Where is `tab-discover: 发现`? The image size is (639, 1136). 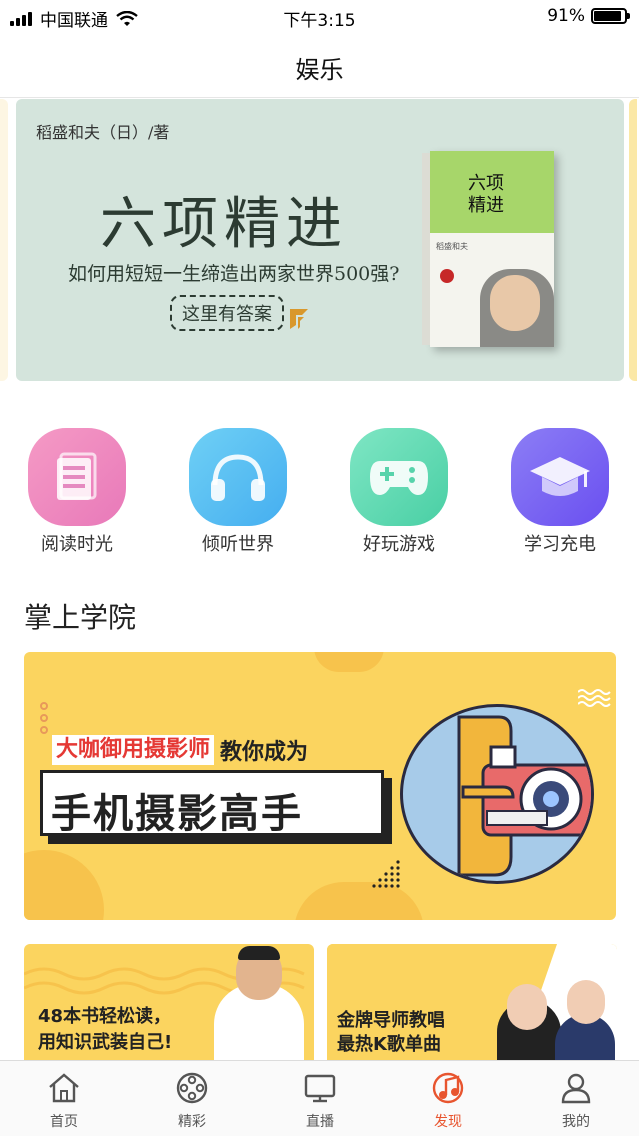
tab-discover: 发现 is located at coordinates (448, 1101).